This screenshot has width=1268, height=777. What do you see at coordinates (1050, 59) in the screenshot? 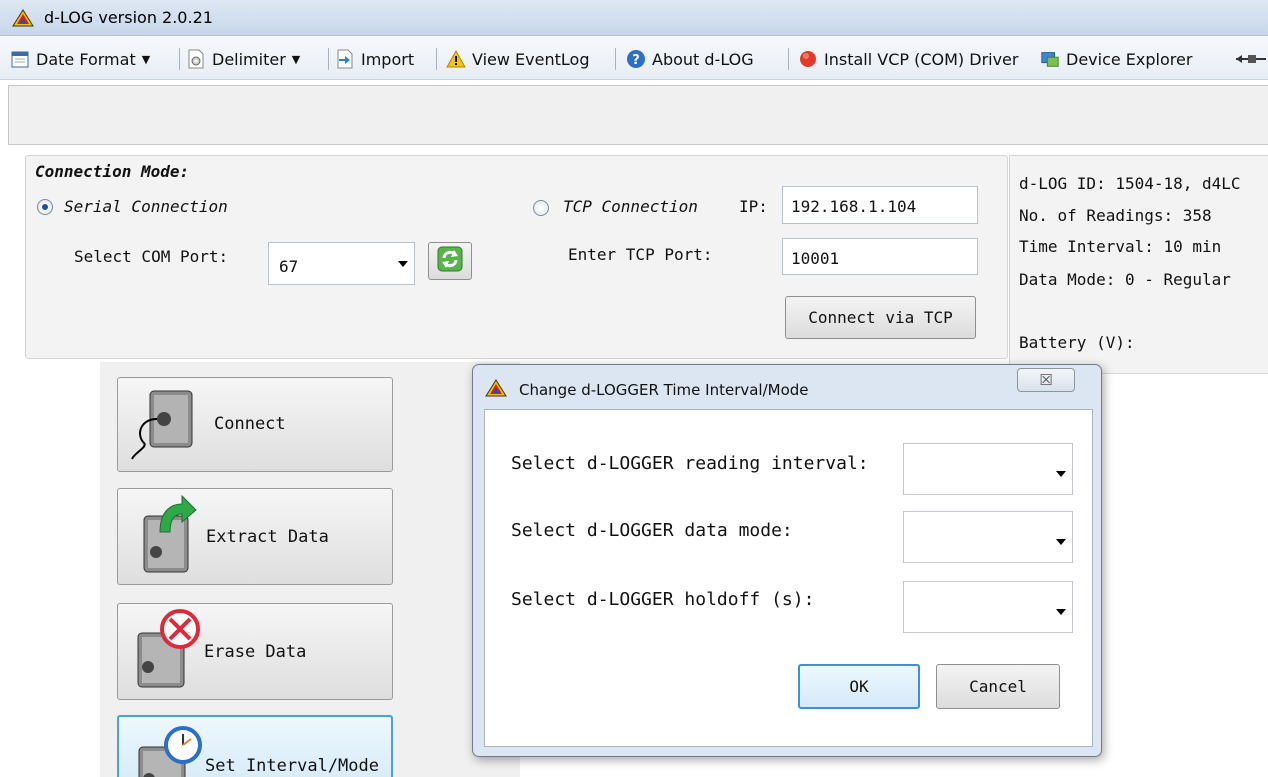
I see `device-explorer-icon` at bounding box center [1050, 59].